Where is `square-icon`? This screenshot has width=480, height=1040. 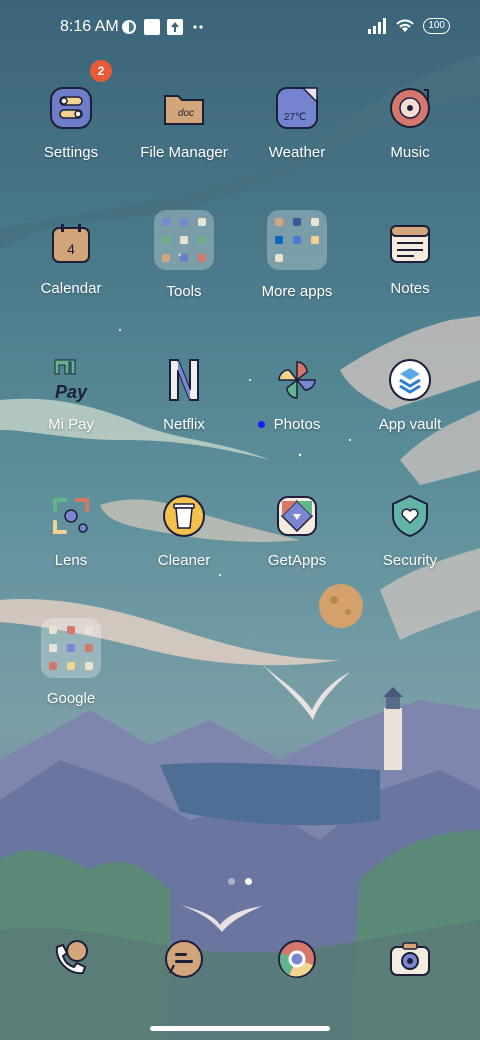 square-icon is located at coordinates (152, 27).